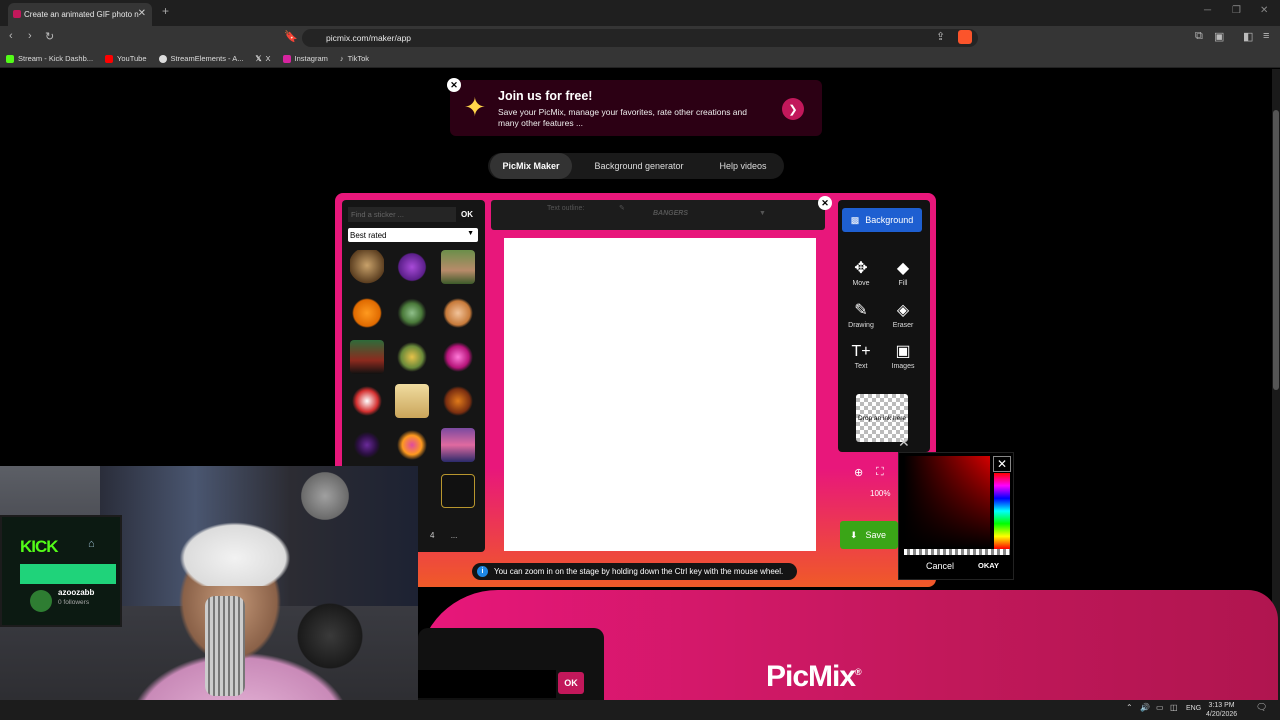 The image size is (1280, 720). What do you see at coordinates (861, 310) in the screenshot?
I see `brush-icon: ✎` at bounding box center [861, 310].